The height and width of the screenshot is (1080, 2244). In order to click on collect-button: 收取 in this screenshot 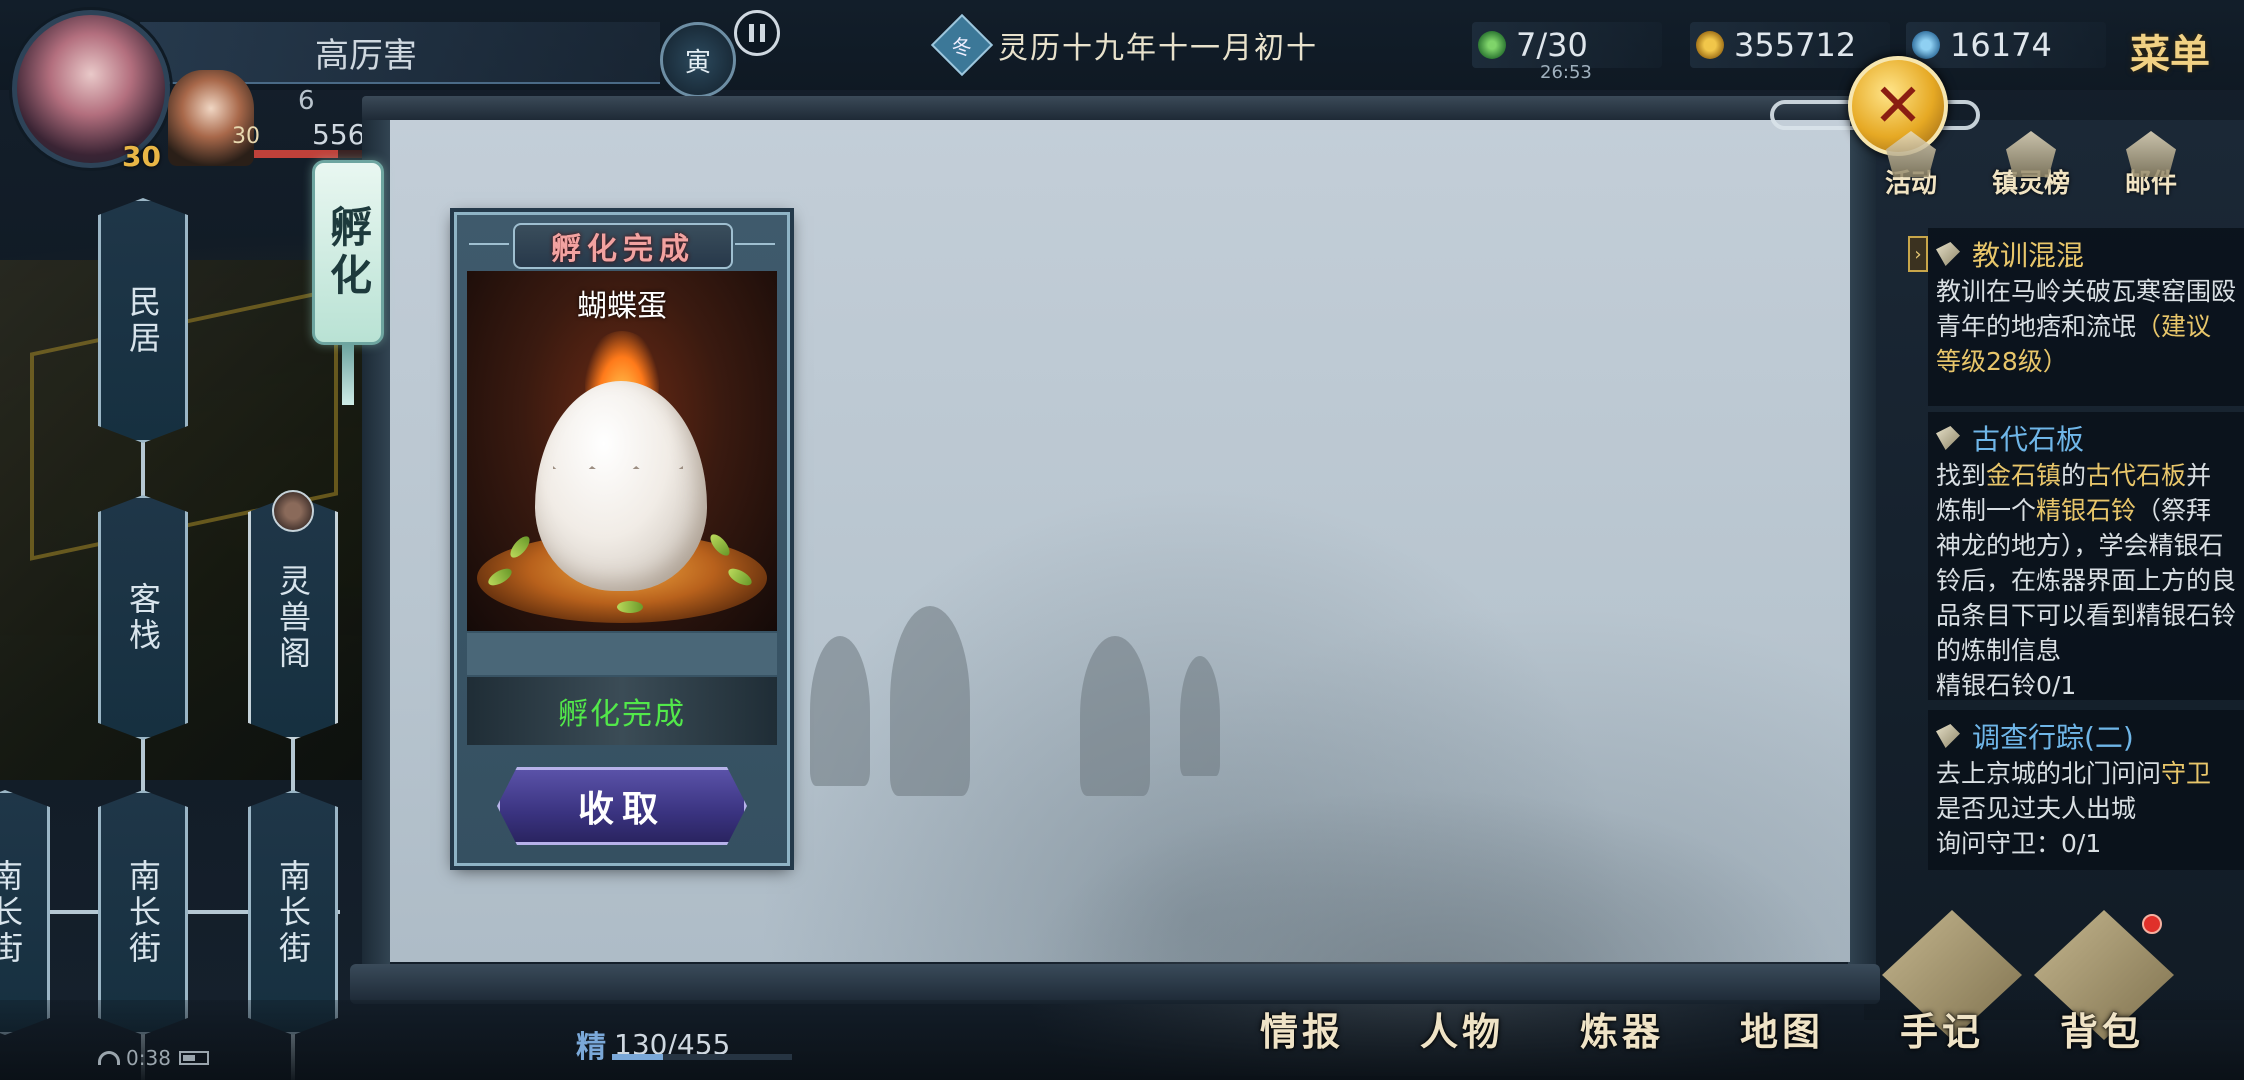, I will do `click(622, 806)`.